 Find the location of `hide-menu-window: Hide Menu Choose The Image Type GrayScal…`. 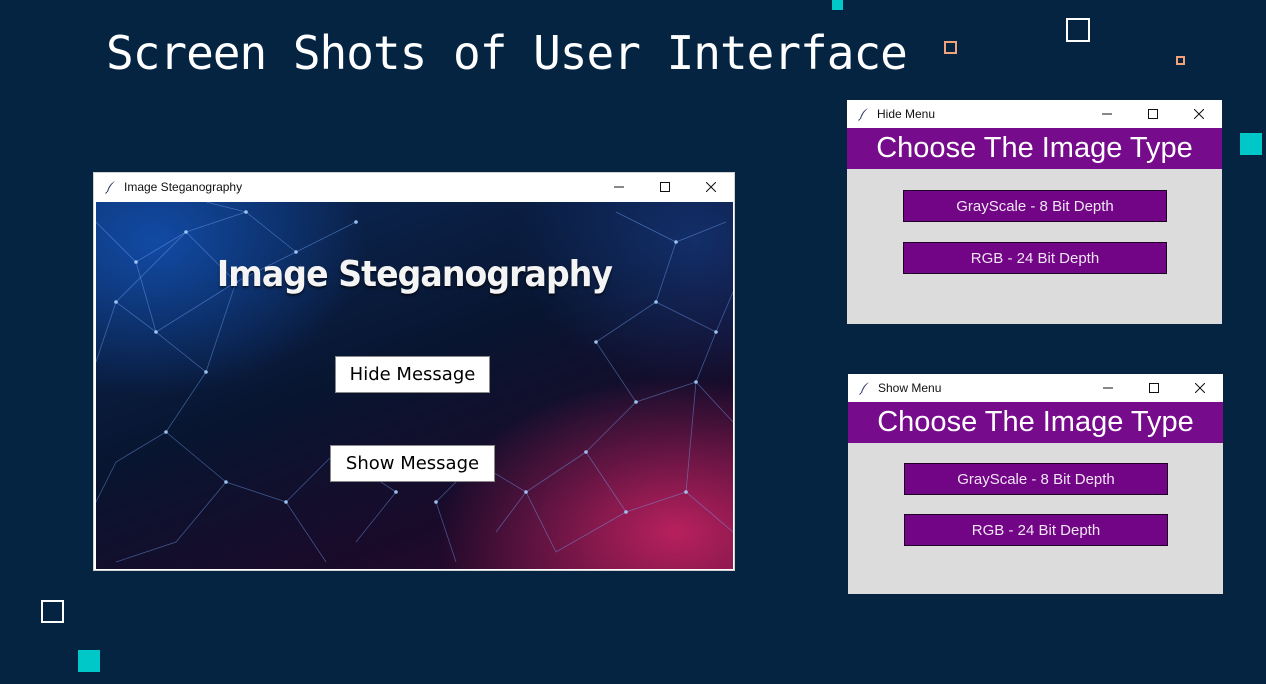

hide-menu-window: Hide Menu Choose The Image Type GrayScal… is located at coordinates (1034, 212).